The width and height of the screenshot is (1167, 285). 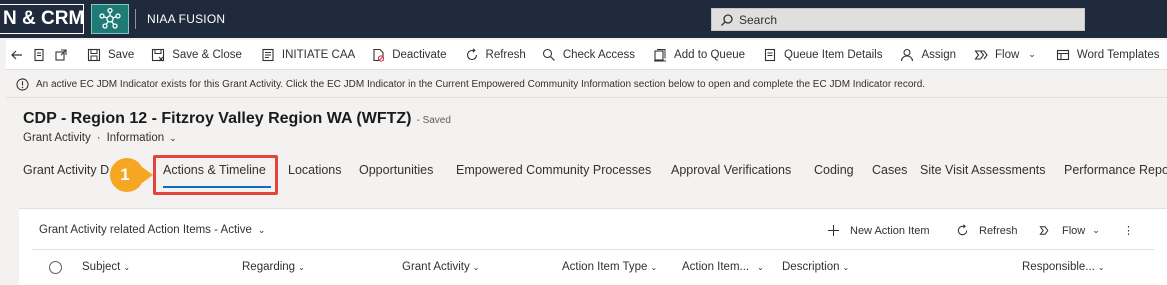 I want to click on tab-site-visit-assessments: Site Visit Assessments, so click(x=983, y=170).